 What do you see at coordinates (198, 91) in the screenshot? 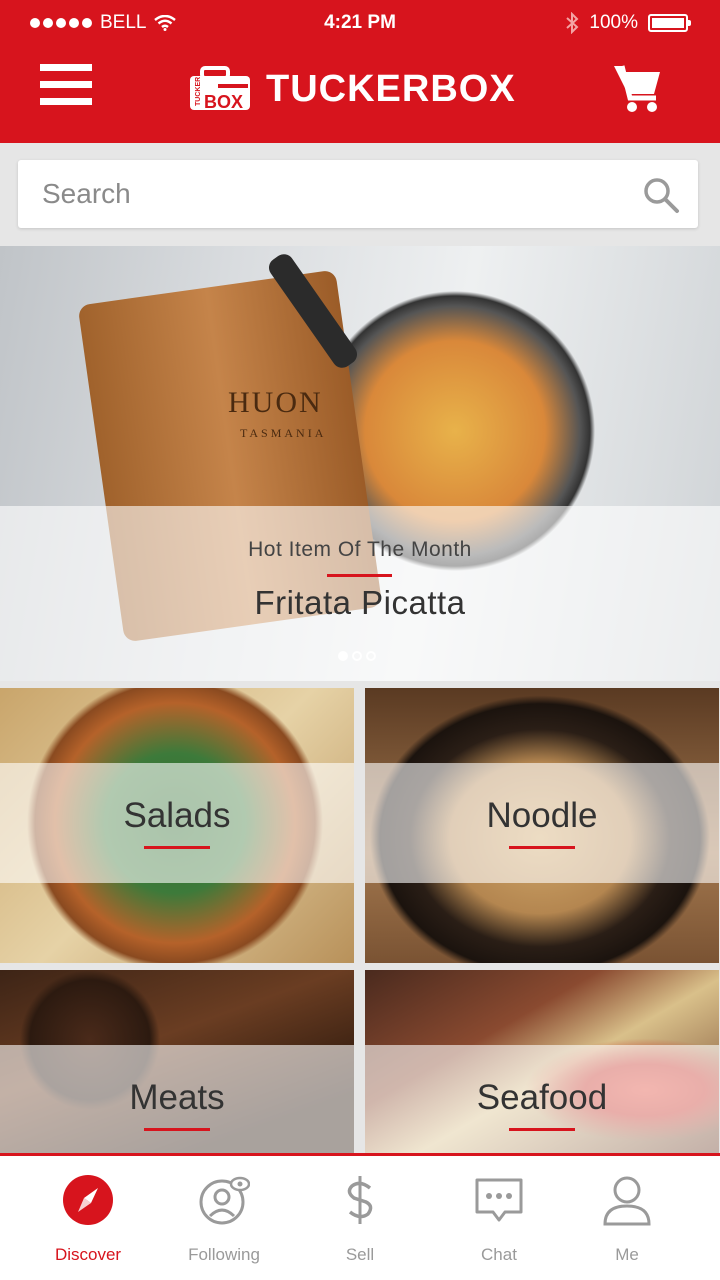
I see `svg-text: TUCKER` at bounding box center [198, 91].